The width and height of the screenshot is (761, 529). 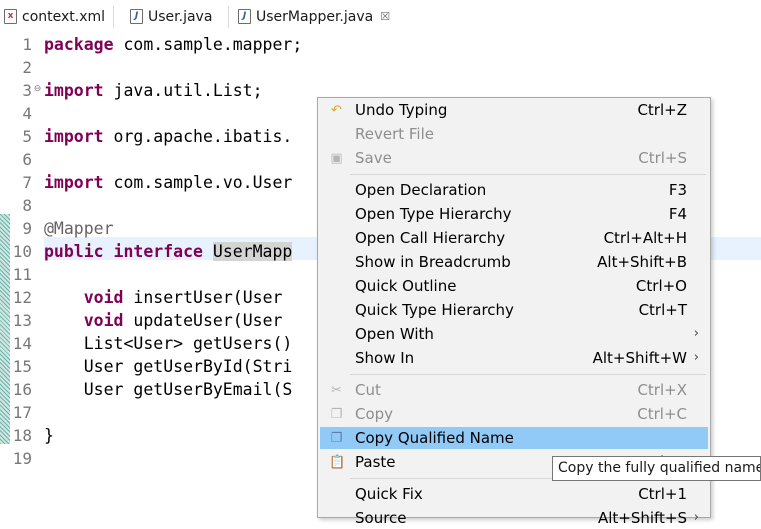 What do you see at coordinates (368, 390) in the screenshot?
I see `menu-item-label: Cut` at bounding box center [368, 390].